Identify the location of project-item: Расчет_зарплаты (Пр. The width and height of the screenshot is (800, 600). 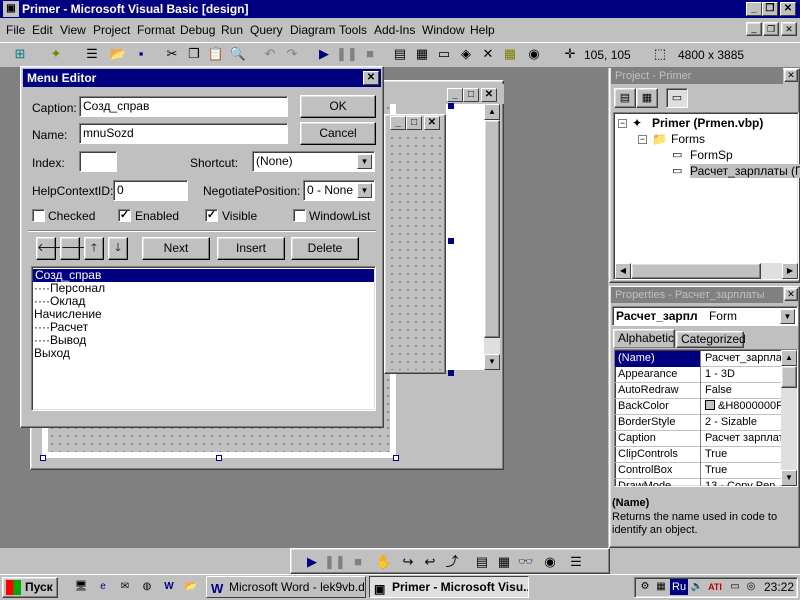
(745, 171).